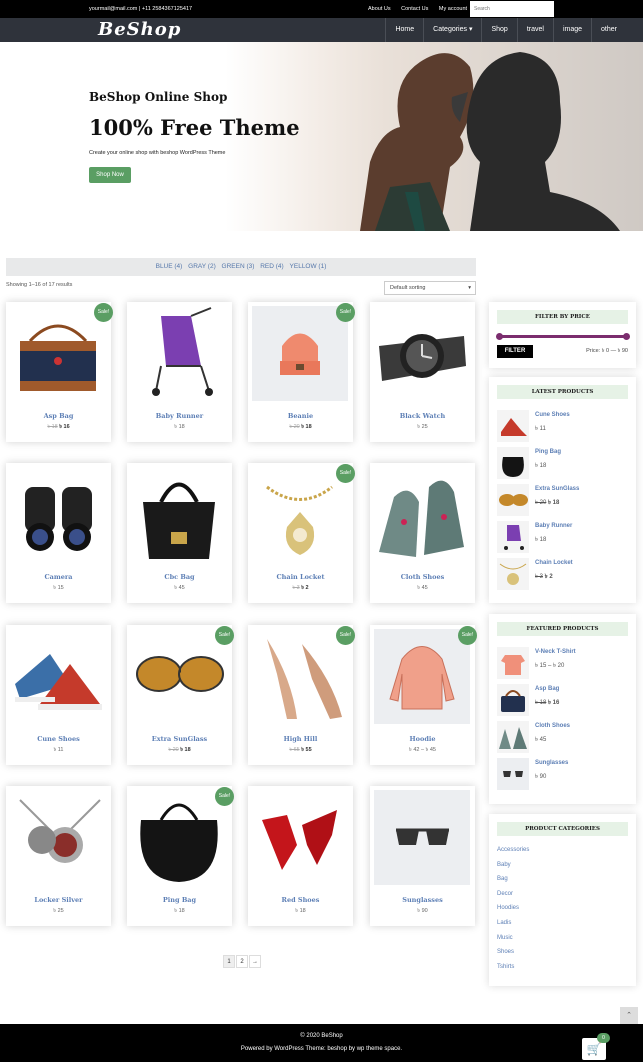 Image resolution: width=643 pixels, height=1062 pixels. I want to click on nav-image: image, so click(571, 30).